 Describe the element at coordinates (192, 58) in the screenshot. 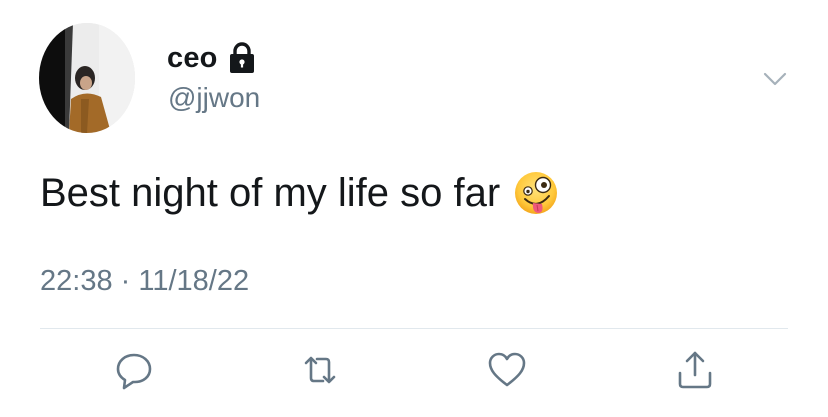

I see `display-name: ceo` at that location.